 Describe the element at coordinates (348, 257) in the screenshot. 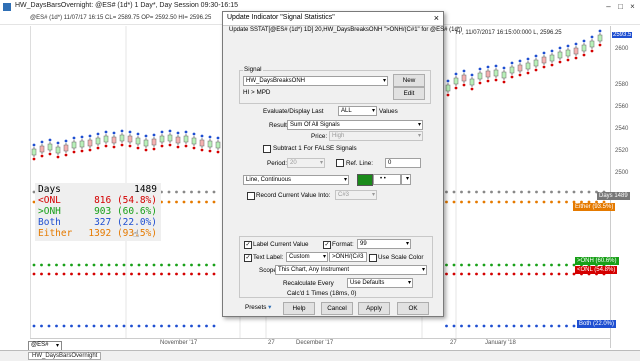

I see `text-label-input: >ONH/(C#3` at that location.